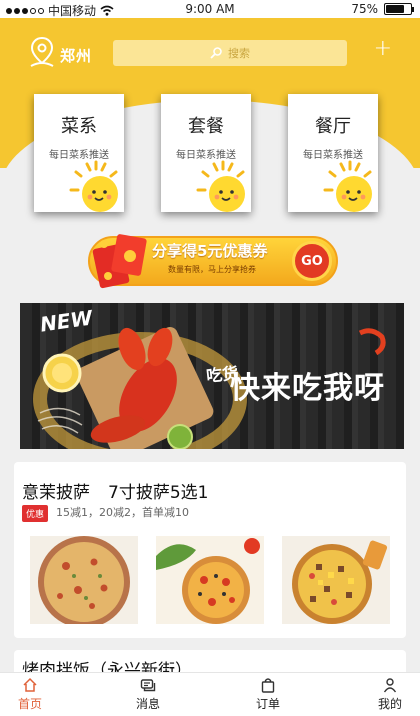 The height and width of the screenshot is (716, 420). I want to click on share-coupon-banner: 分享得5元优惠券 数量有限，马上分享抢券 GO, so click(213, 261).